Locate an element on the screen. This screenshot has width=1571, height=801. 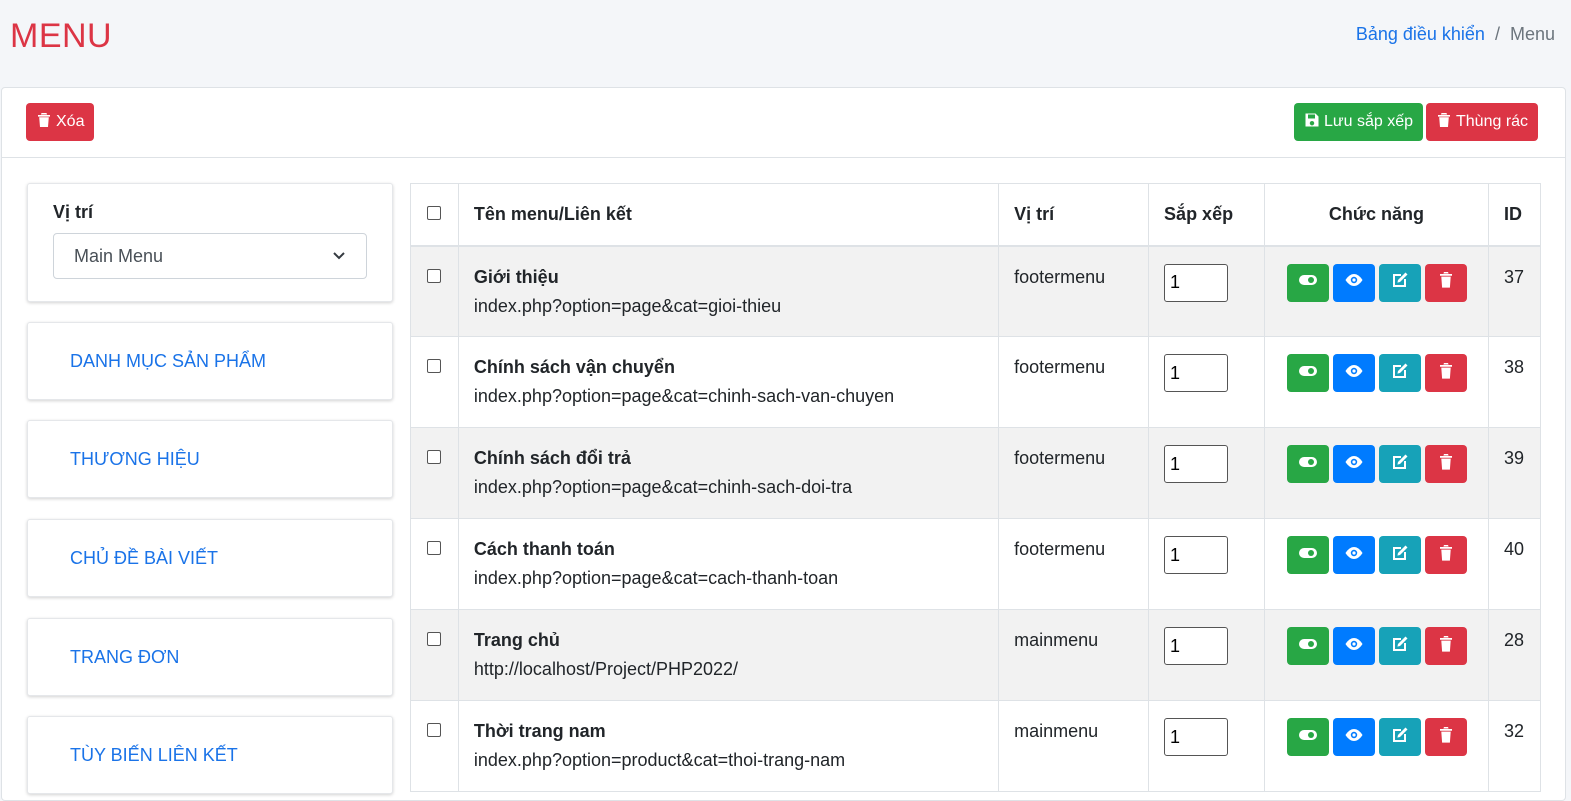
chevron-down-icon is located at coordinates (339, 256).